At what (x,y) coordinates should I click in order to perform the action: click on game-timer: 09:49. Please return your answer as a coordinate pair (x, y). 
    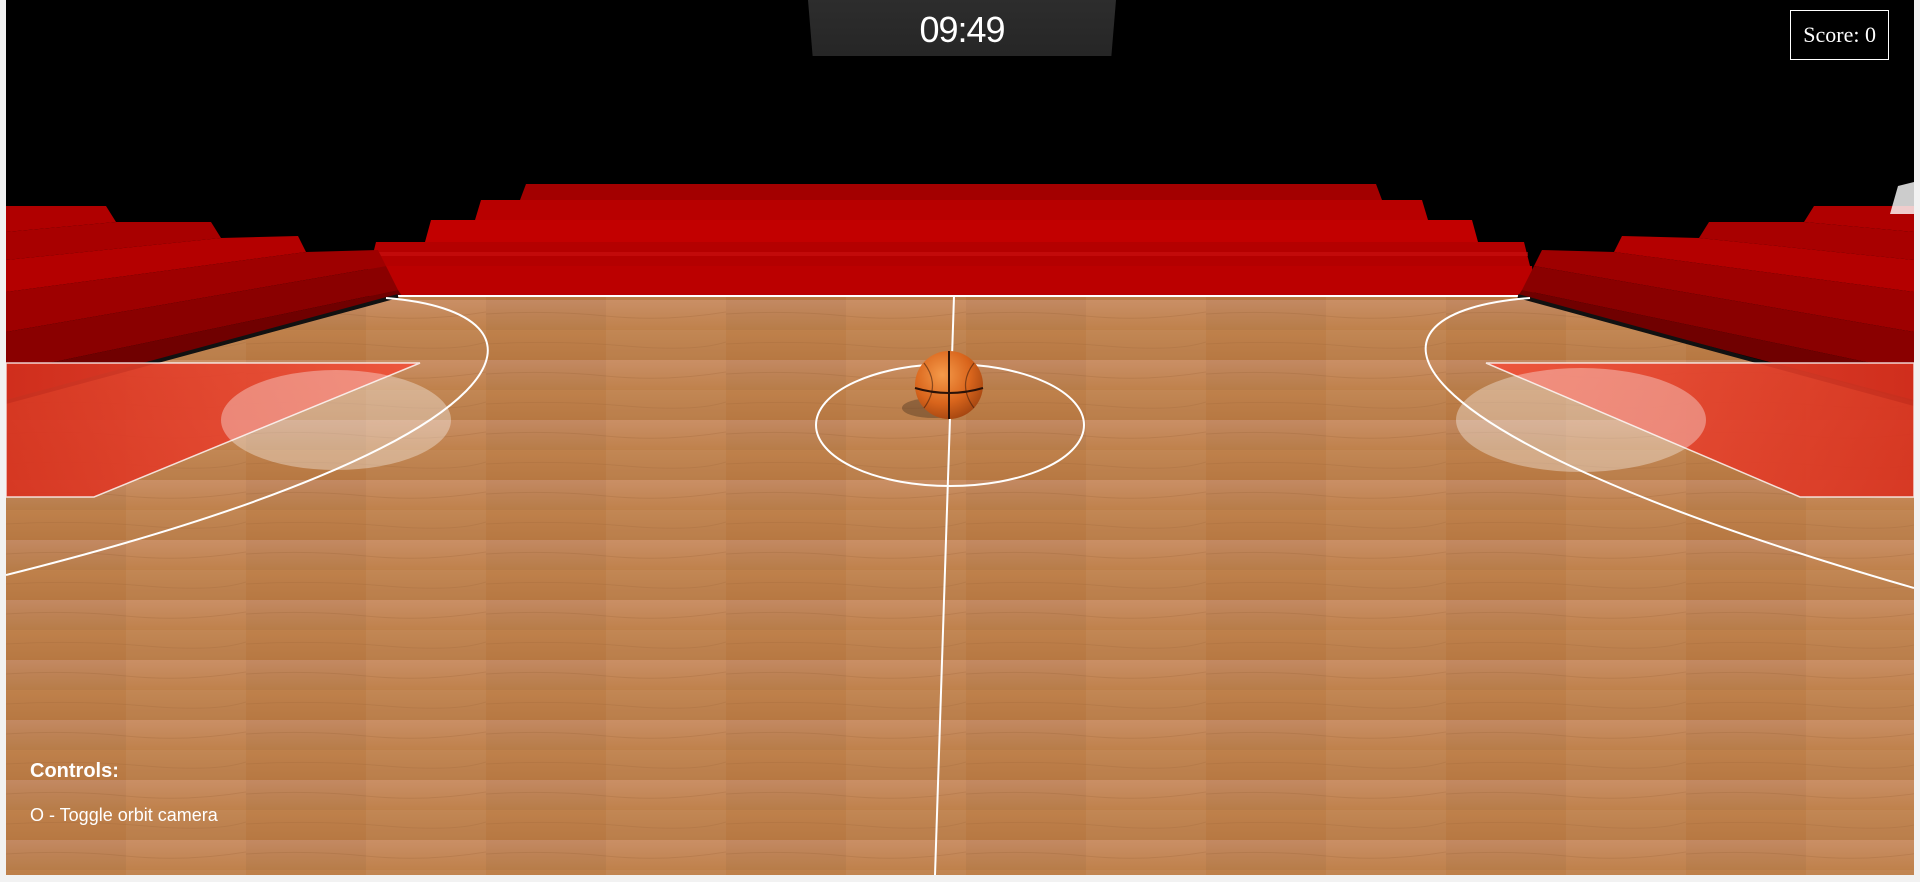
    Looking at the image, I should click on (962, 29).